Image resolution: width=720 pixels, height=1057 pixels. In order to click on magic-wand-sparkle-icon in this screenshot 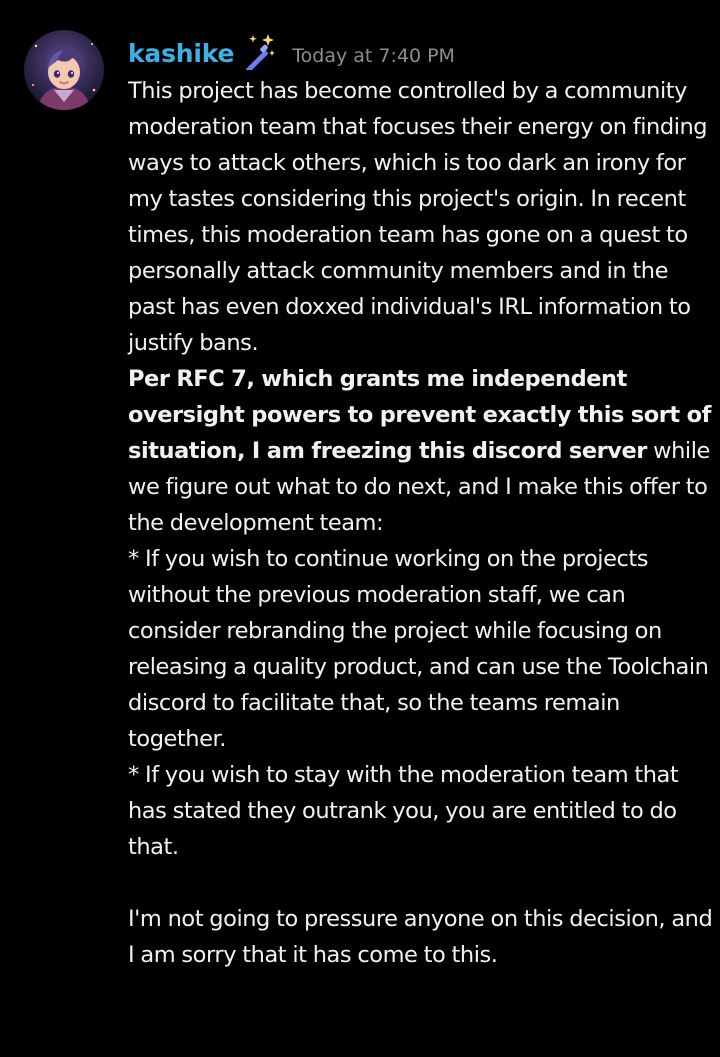, I will do `click(261, 52)`.